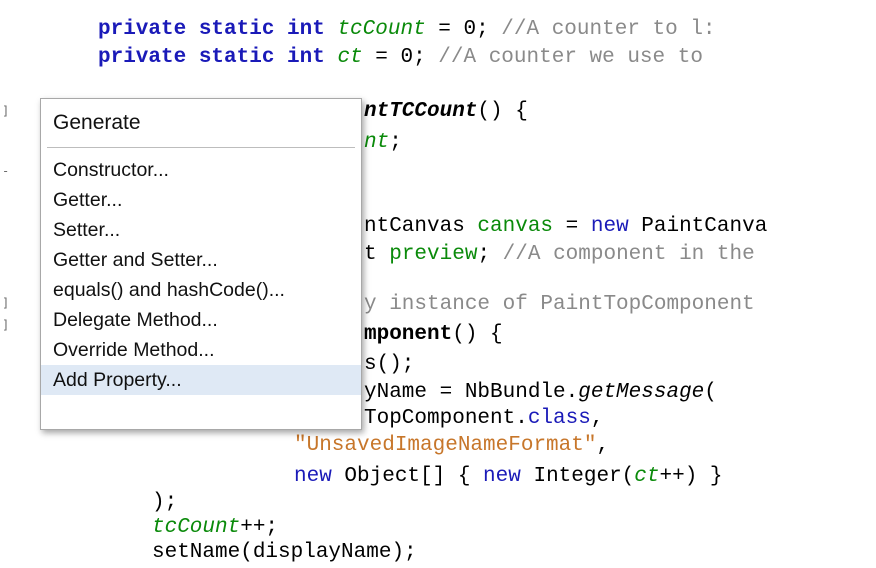  What do you see at coordinates (407, 476) in the screenshot?
I see `code-token: Object[] {` at bounding box center [407, 476].